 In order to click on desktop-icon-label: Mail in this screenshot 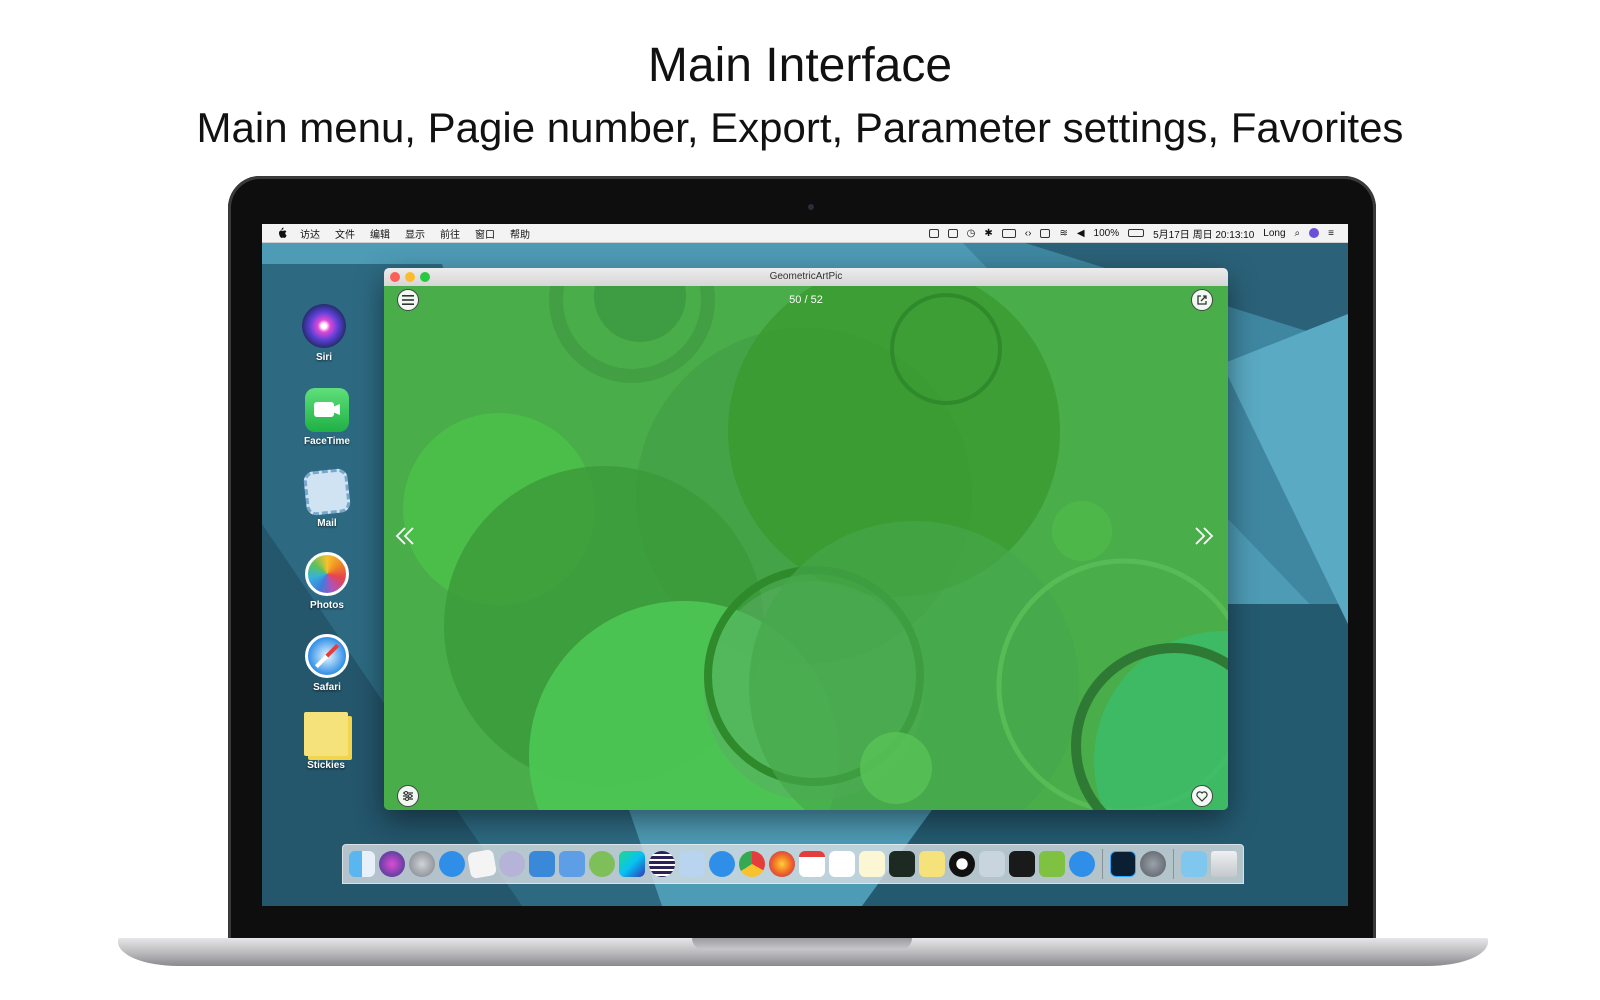, I will do `click(327, 523)`.